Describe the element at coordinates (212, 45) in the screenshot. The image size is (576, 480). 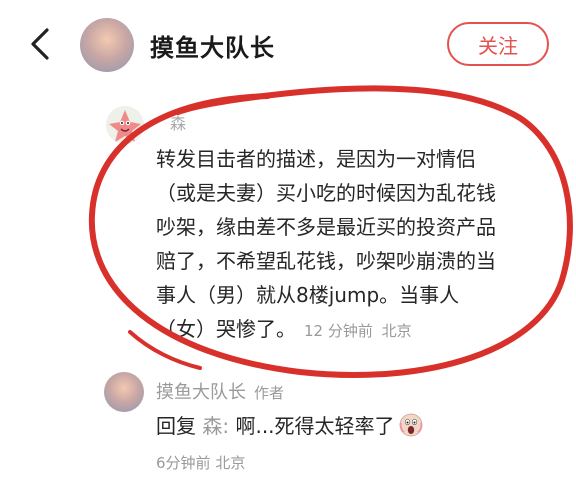
I see `header-username: 摸鱼大队长` at that location.